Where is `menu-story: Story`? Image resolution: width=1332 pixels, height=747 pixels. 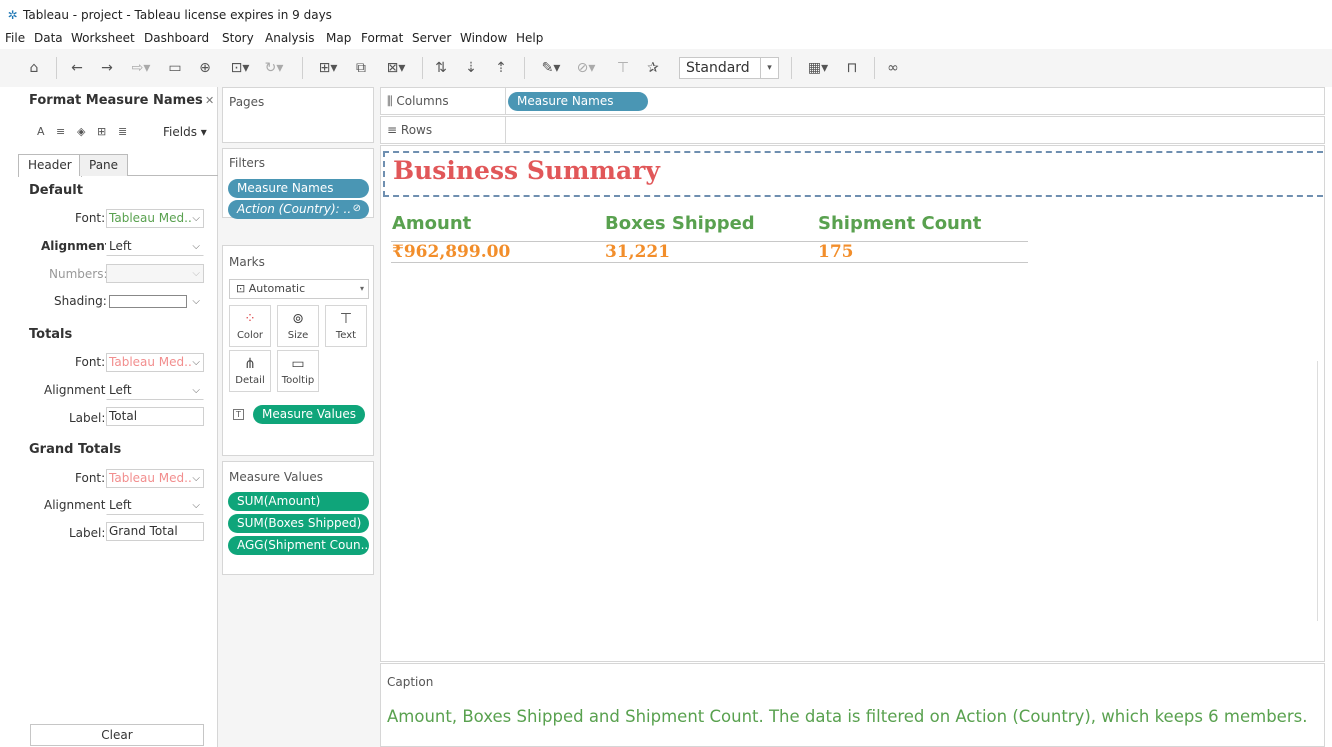
menu-story: Story is located at coordinates (238, 38).